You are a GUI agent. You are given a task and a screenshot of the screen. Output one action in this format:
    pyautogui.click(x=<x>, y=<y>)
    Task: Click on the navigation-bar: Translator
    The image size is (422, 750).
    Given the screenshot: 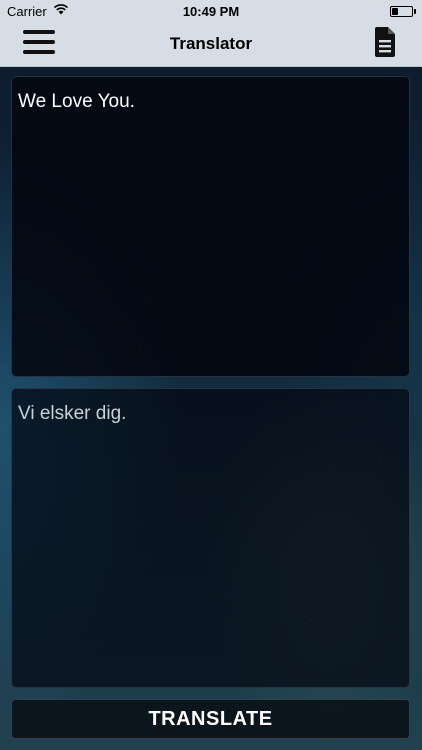 What is the action you would take?
    pyautogui.click(x=211, y=44)
    